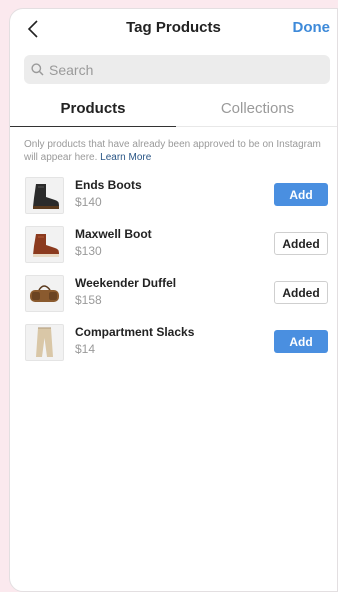 The width and height of the screenshot is (338, 592). Describe the element at coordinates (93, 108) in the screenshot. I see `tab-products-label: Products` at that location.